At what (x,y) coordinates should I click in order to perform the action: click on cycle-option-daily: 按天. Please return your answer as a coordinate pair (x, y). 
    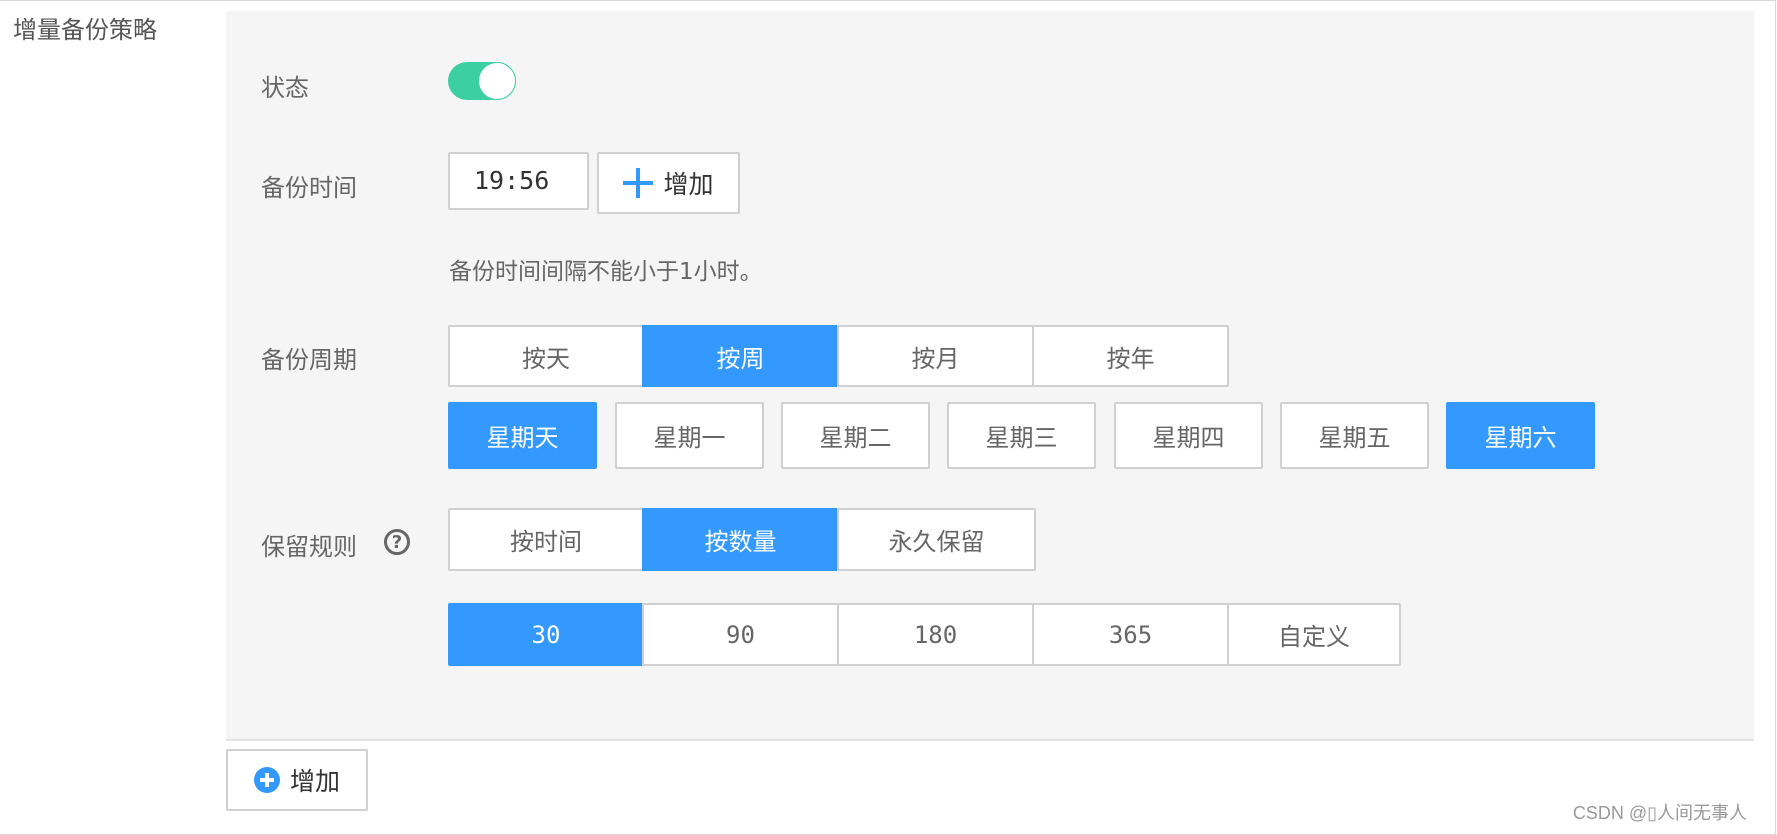
    Looking at the image, I should click on (546, 356).